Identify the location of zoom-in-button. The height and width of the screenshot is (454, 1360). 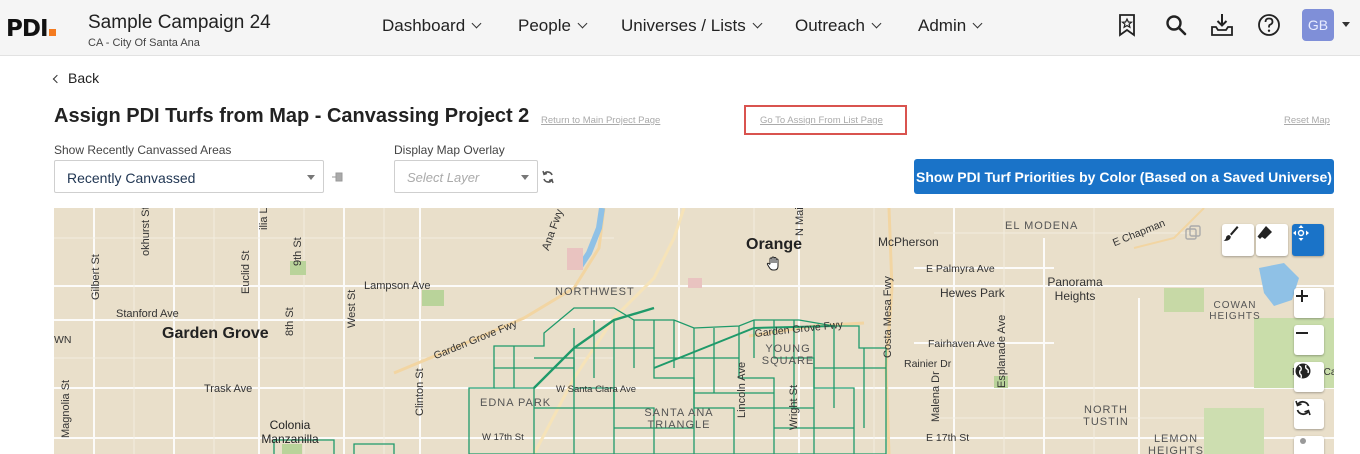
(1309, 303).